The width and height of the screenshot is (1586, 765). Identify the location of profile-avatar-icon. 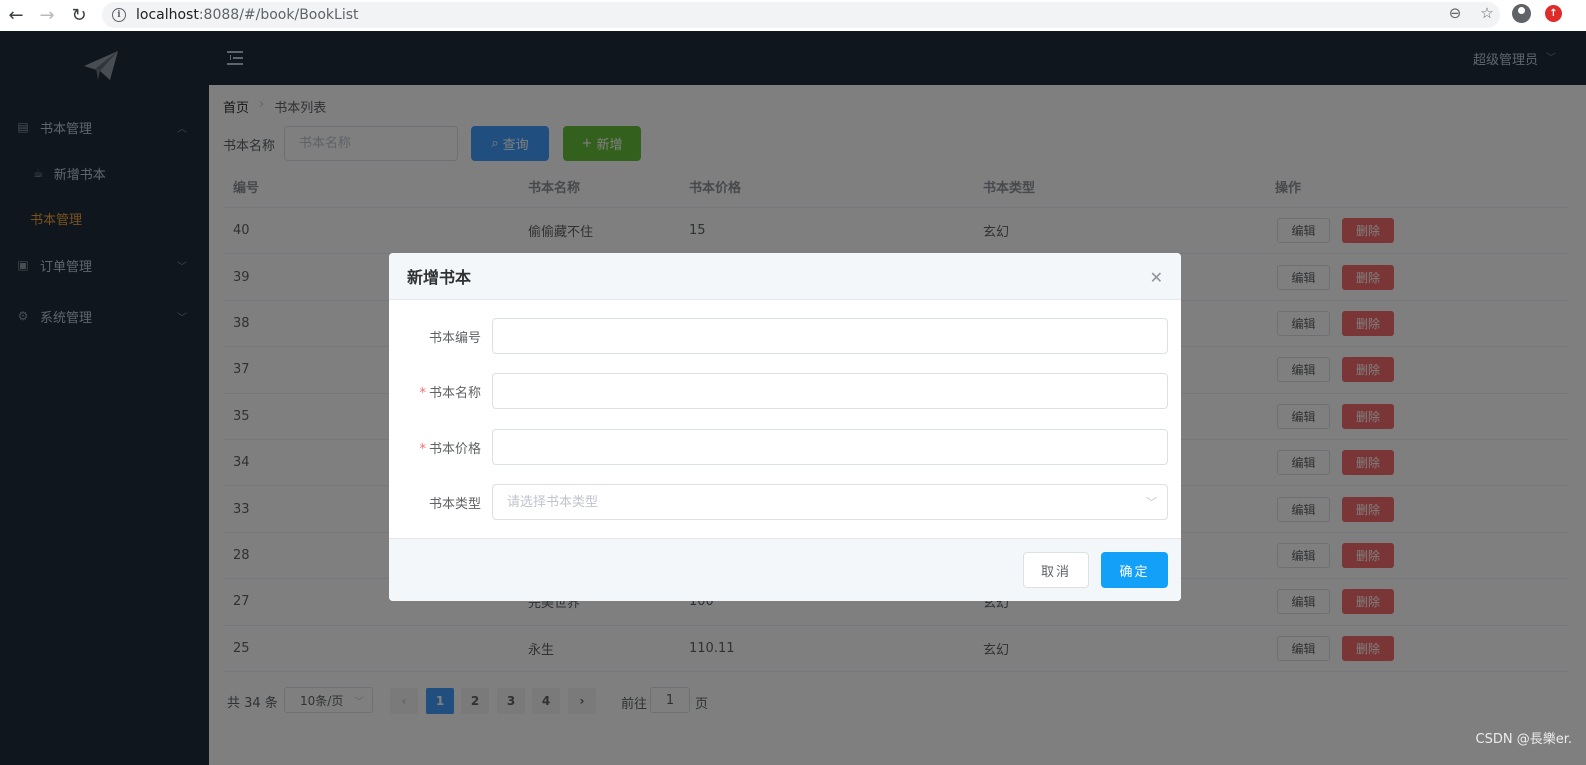
(1521, 13).